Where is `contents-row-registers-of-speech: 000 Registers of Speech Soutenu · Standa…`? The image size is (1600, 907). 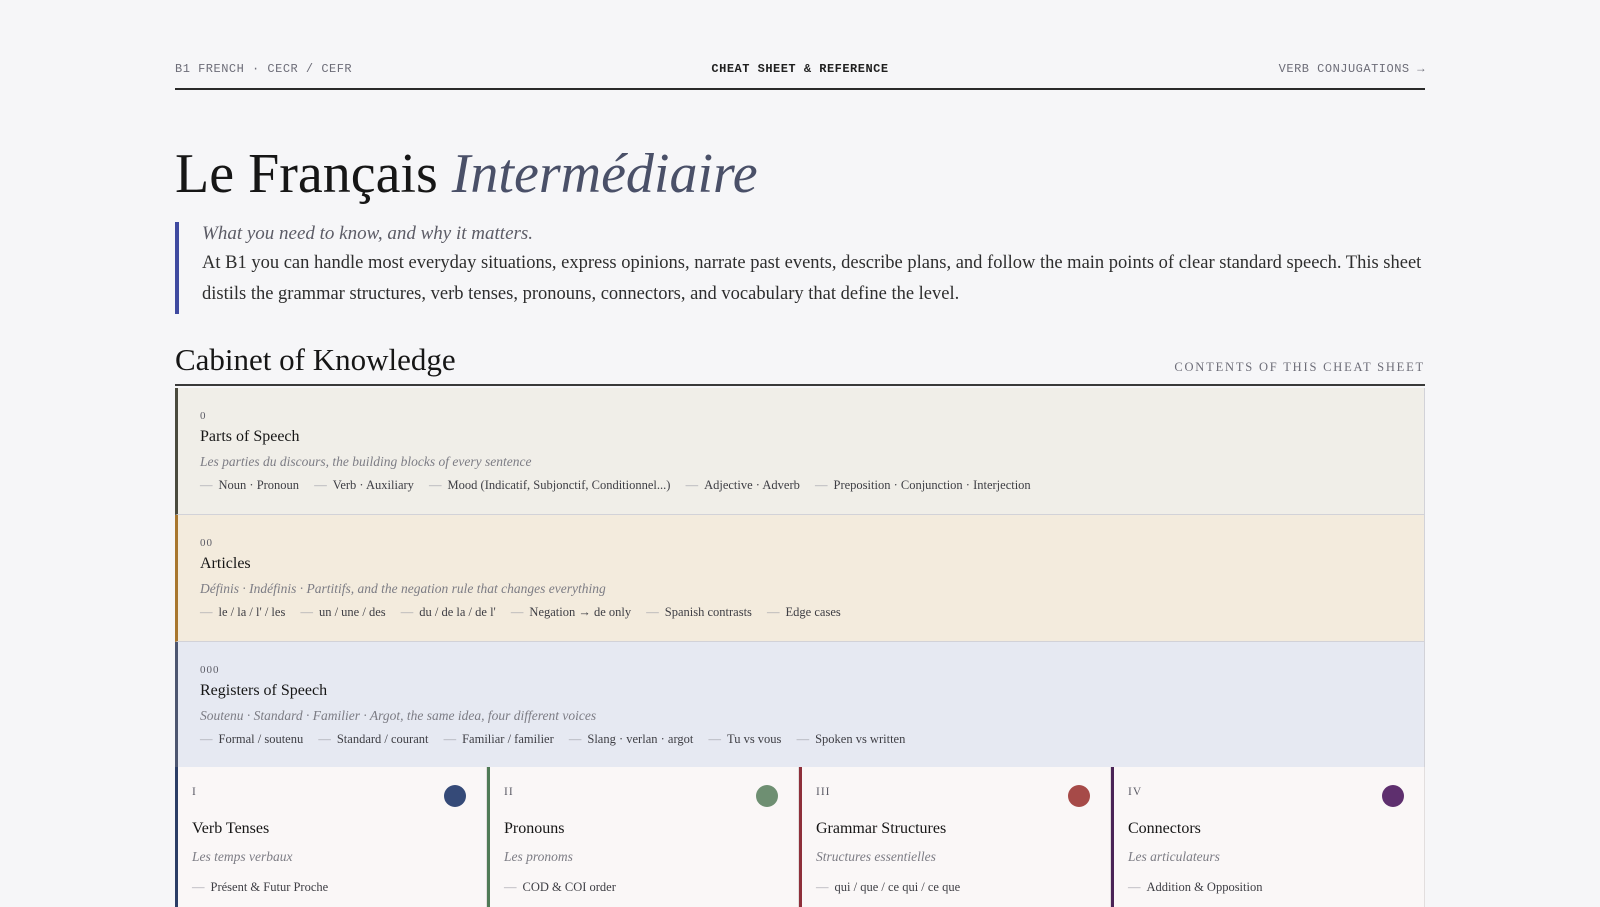
contents-row-registers-of-speech: 000 Registers of Speech Soutenu · Standa… is located at coordinates (800, 705).